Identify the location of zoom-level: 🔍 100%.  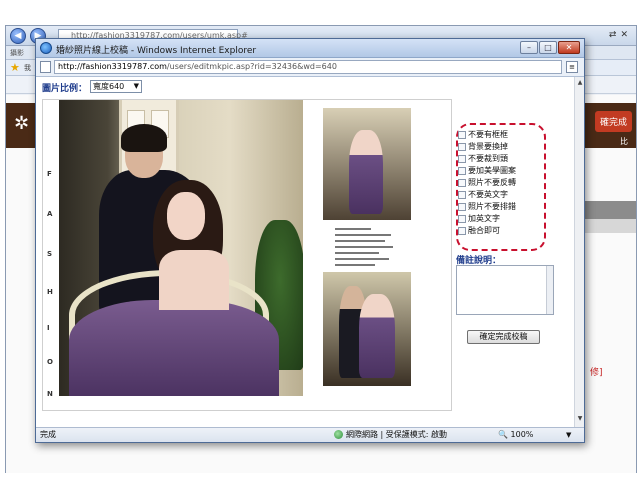
(515, 435).